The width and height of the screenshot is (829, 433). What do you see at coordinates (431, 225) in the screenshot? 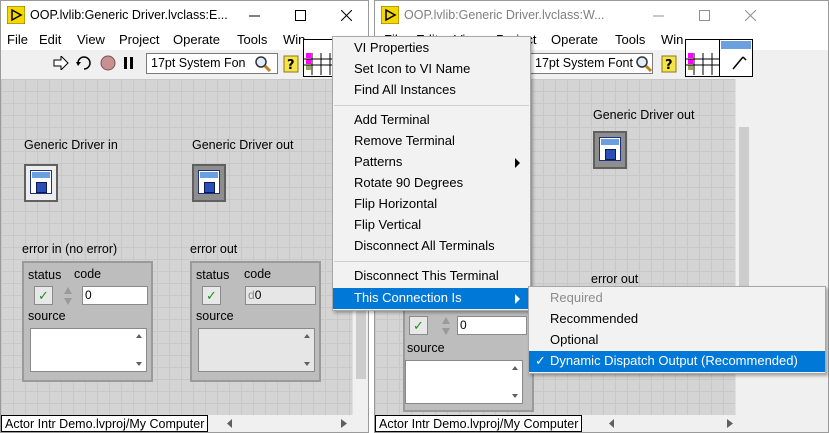
I see `menu-item-flip-vertical: Flip Vertical` at bounding box center [431, 225].